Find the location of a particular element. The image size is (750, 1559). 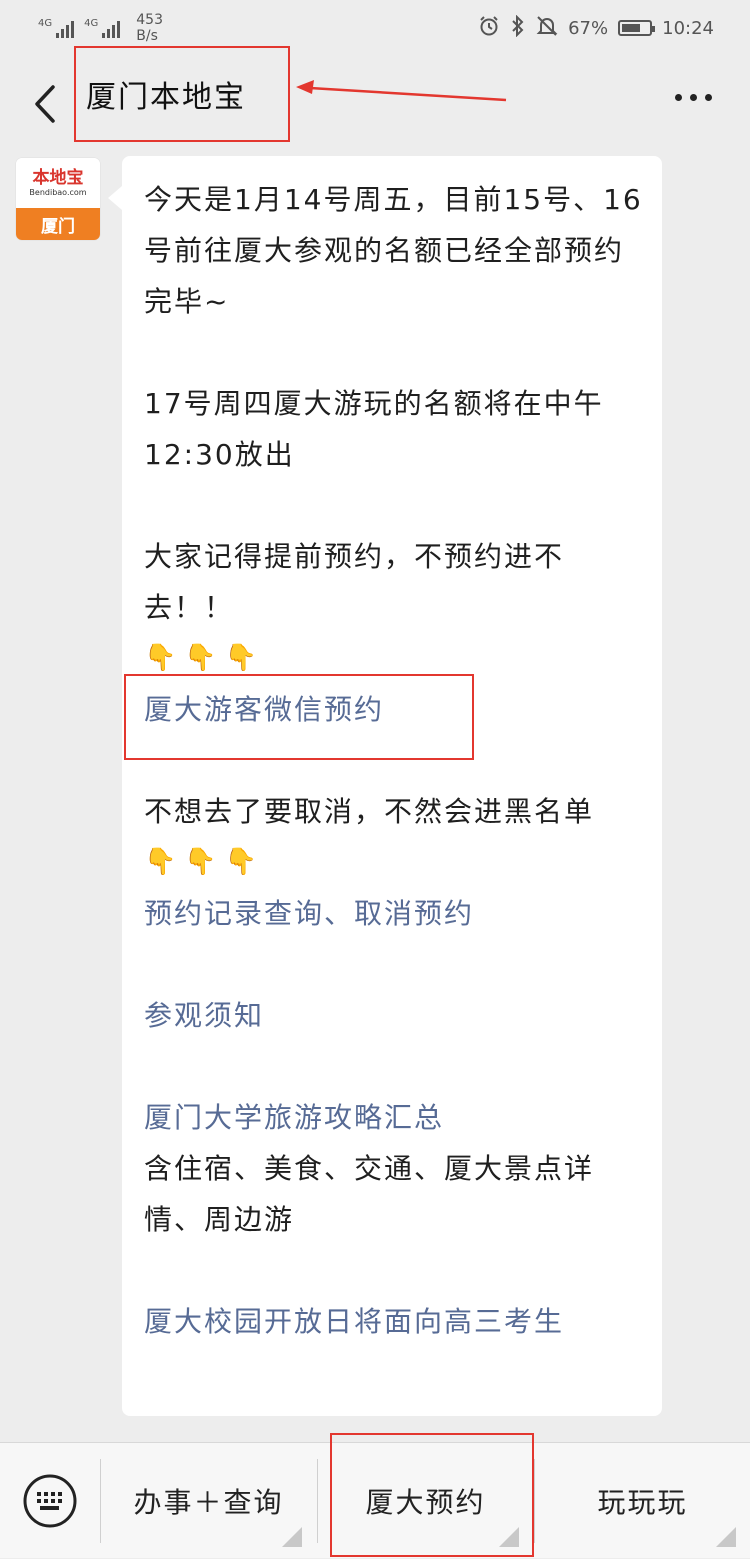

link-highlight-box is located at coordinates (299, 717).